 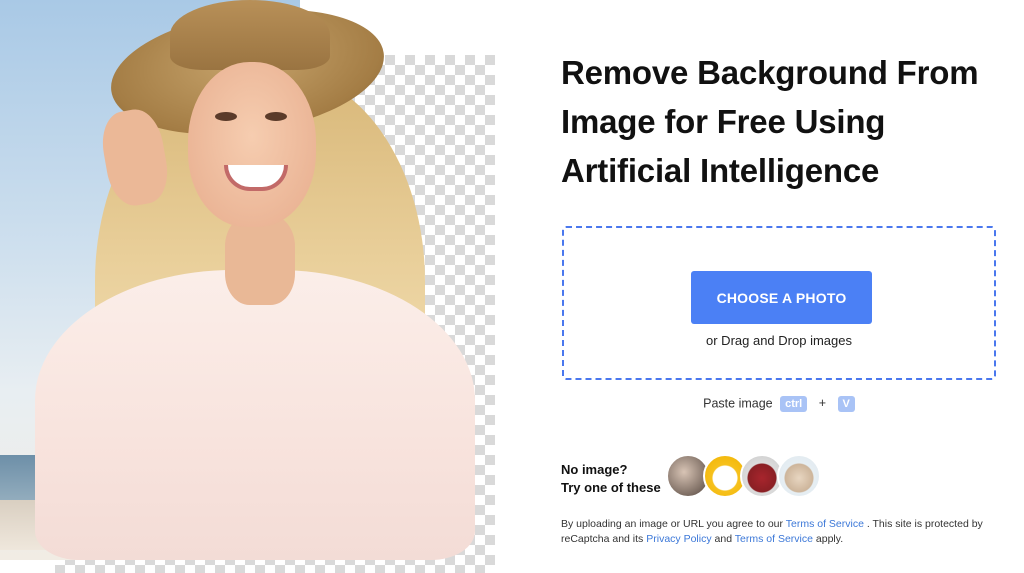 What do you see at coordinates (276, 116) in the screenshot?
I see `person-right-eye` at bounding box center [276, 116].